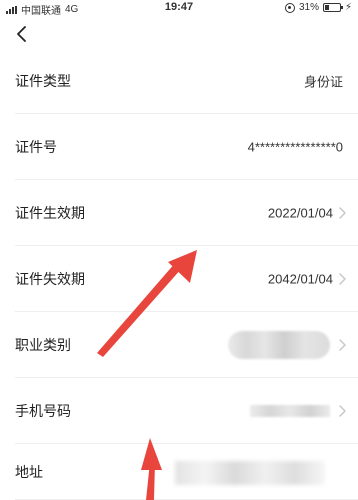  Describe the element at coordinates (323, 82) in the screenshot. I see `id-type-value: 身份证` at that location.